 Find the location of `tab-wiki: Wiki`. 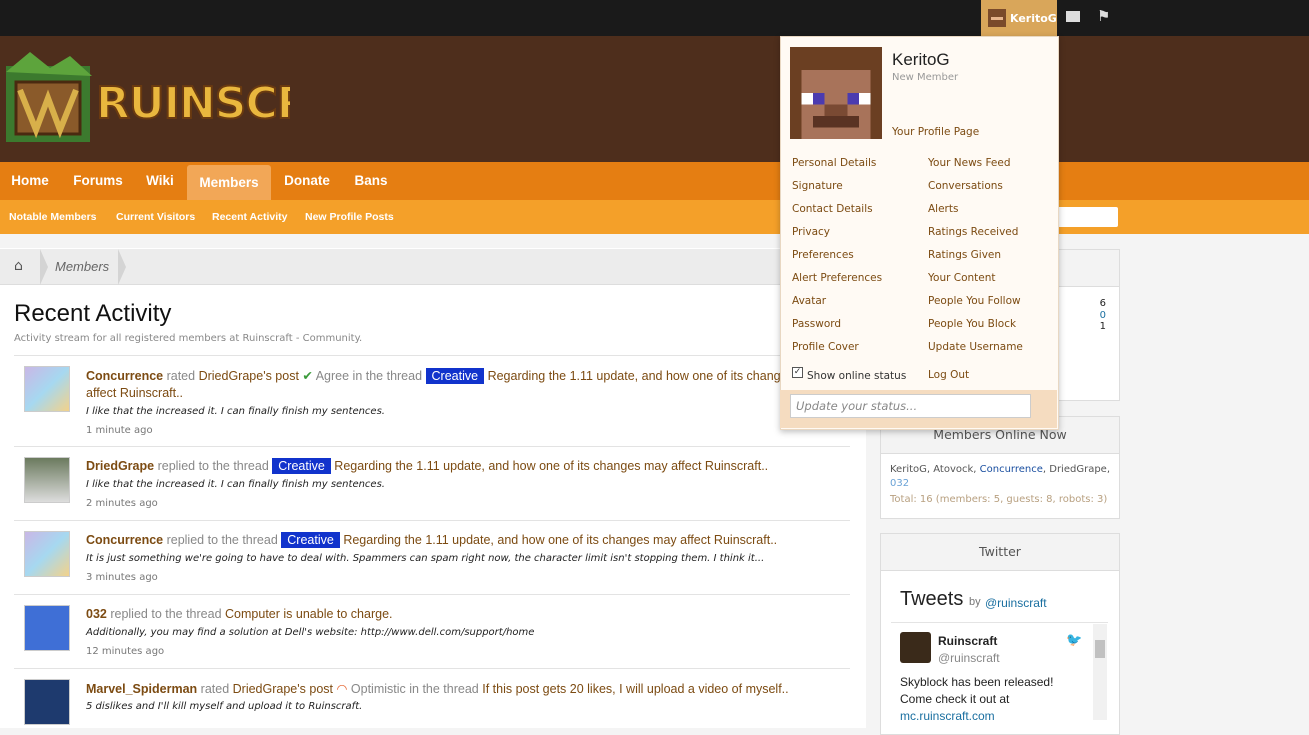

tab-wiki: Wiki is located at coordinates (160, 181).